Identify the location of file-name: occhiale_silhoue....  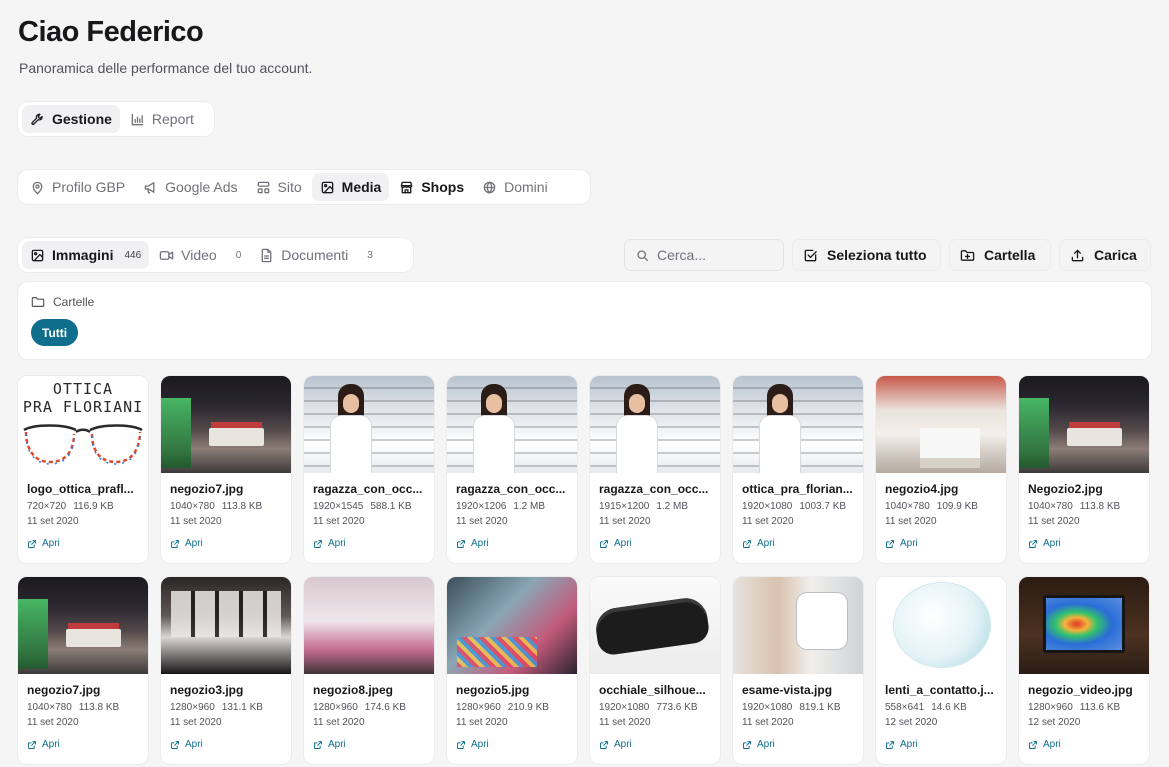
(652, 690).